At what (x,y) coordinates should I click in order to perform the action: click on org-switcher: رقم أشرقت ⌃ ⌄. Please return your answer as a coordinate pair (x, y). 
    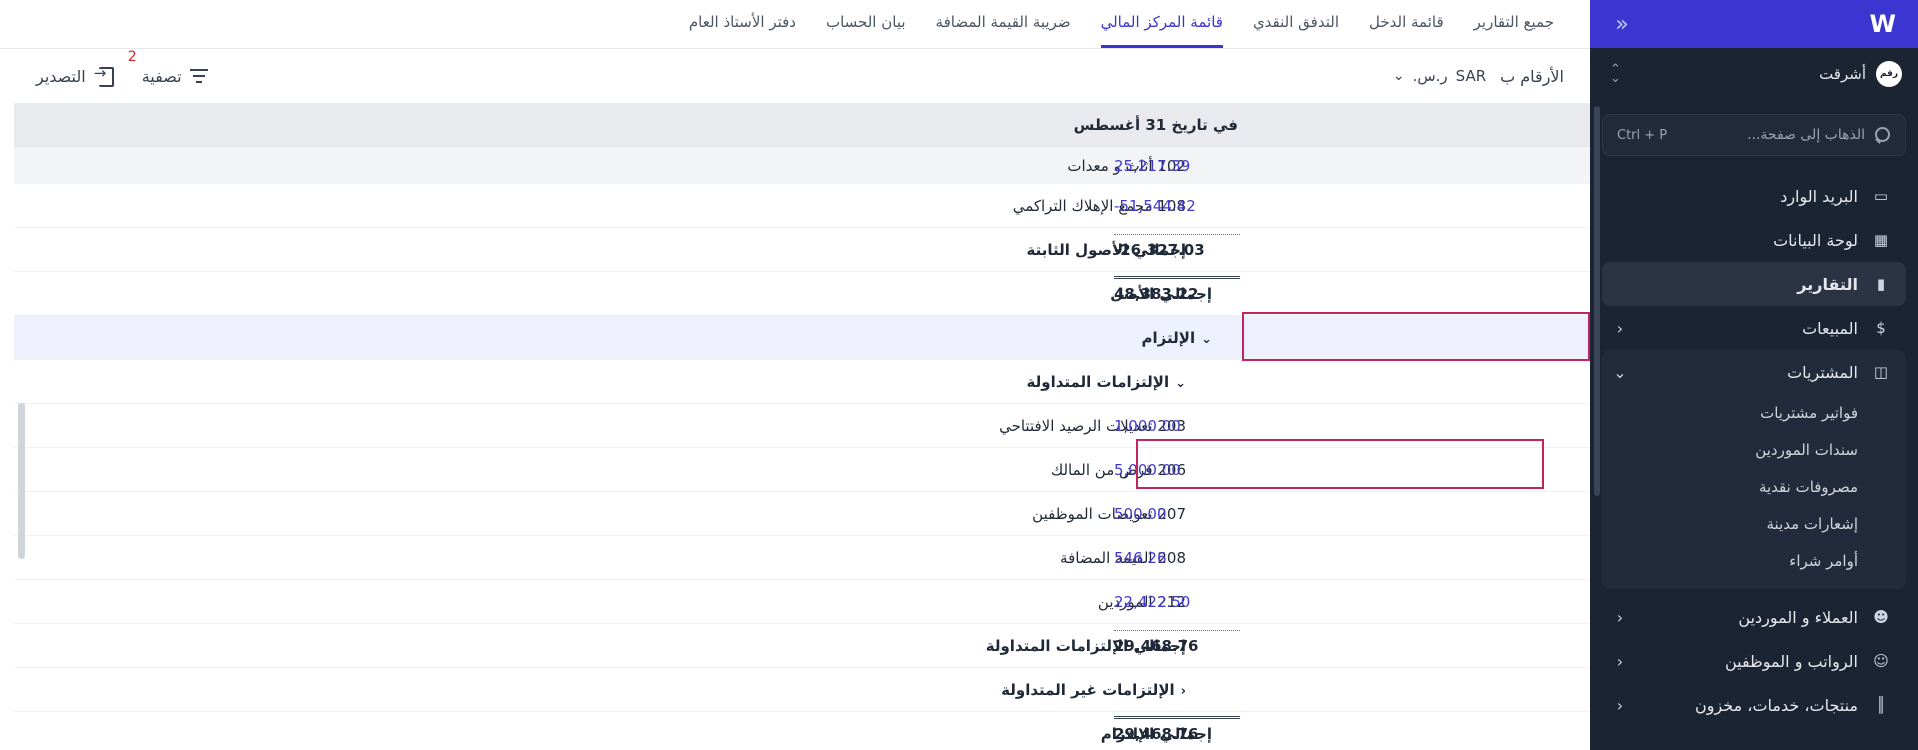
    Looking at the image, I should click on (1754, 74).